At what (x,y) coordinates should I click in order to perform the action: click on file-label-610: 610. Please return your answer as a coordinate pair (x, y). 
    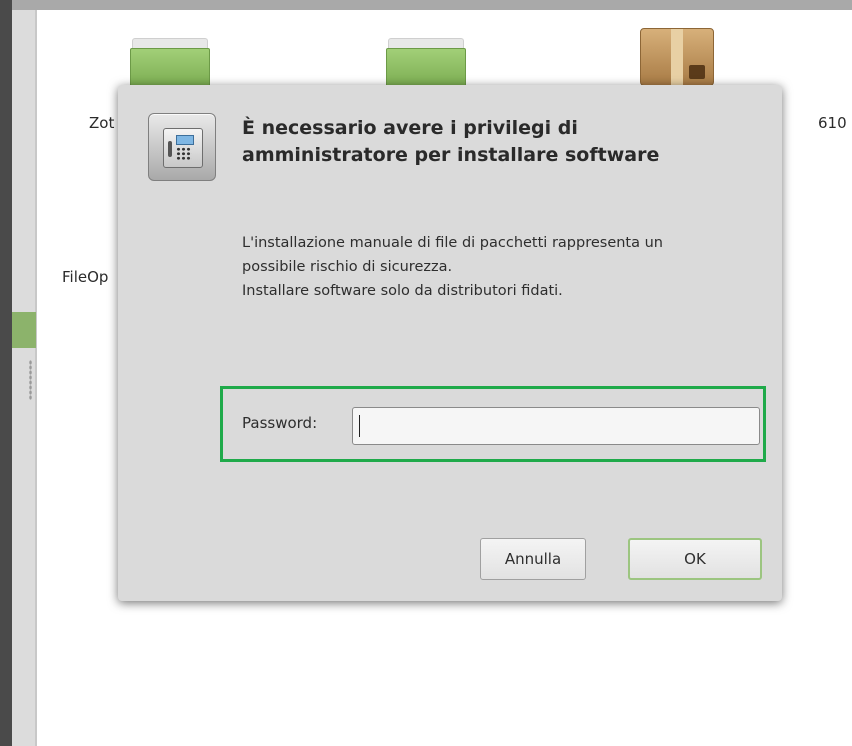
    Looking at the image, I should click on (832, 123).